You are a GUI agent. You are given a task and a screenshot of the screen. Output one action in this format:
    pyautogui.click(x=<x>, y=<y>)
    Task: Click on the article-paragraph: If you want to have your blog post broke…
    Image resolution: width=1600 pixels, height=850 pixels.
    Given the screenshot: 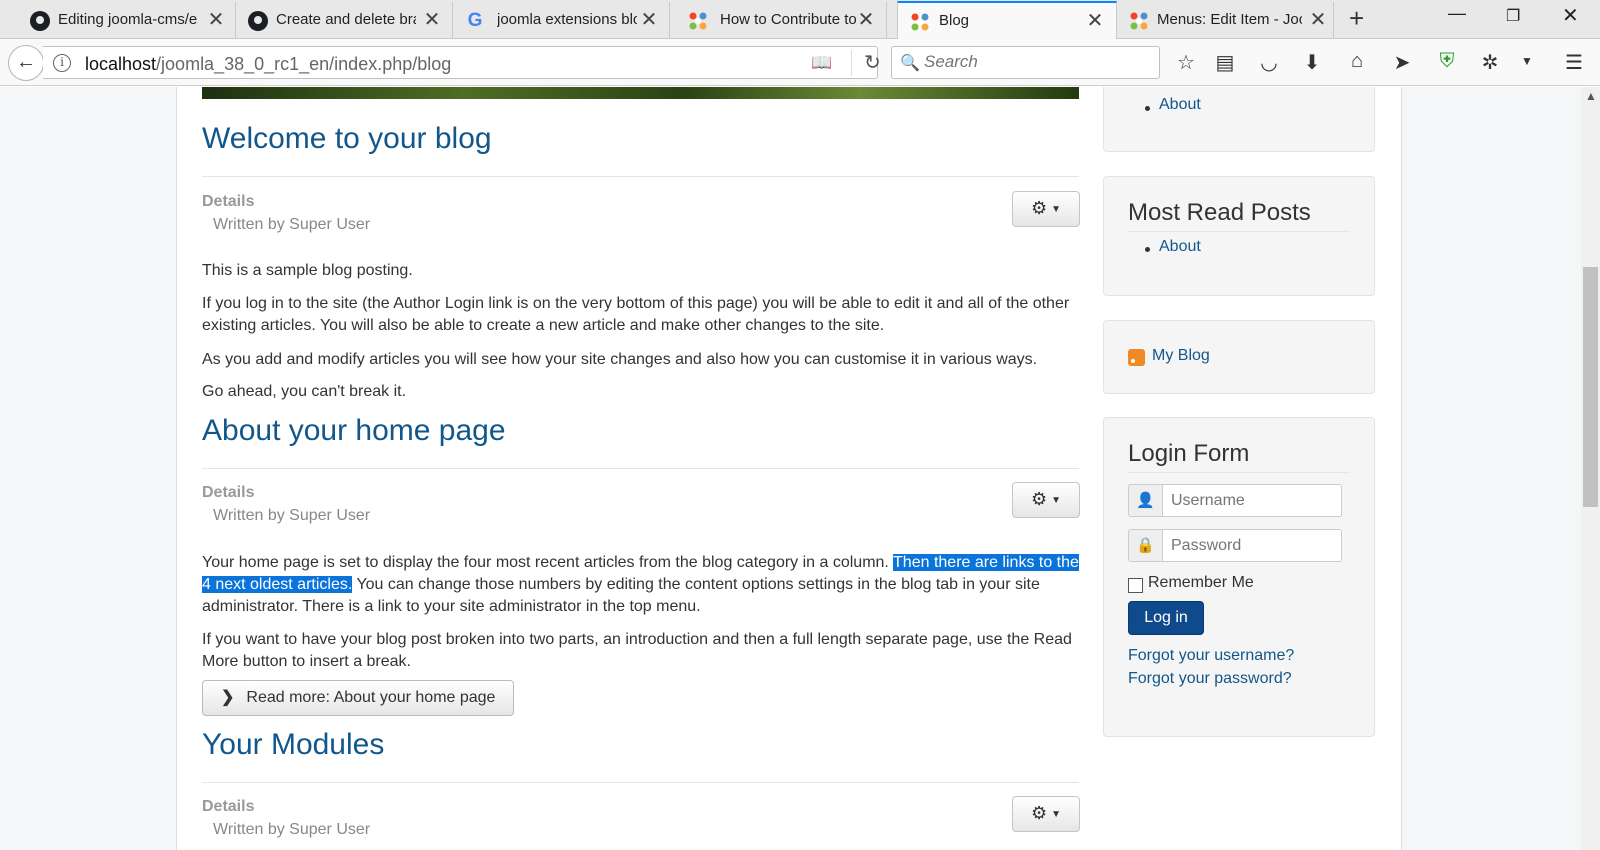 What is the action you would take?
    pyautogui.click(x=637, y=650)
    